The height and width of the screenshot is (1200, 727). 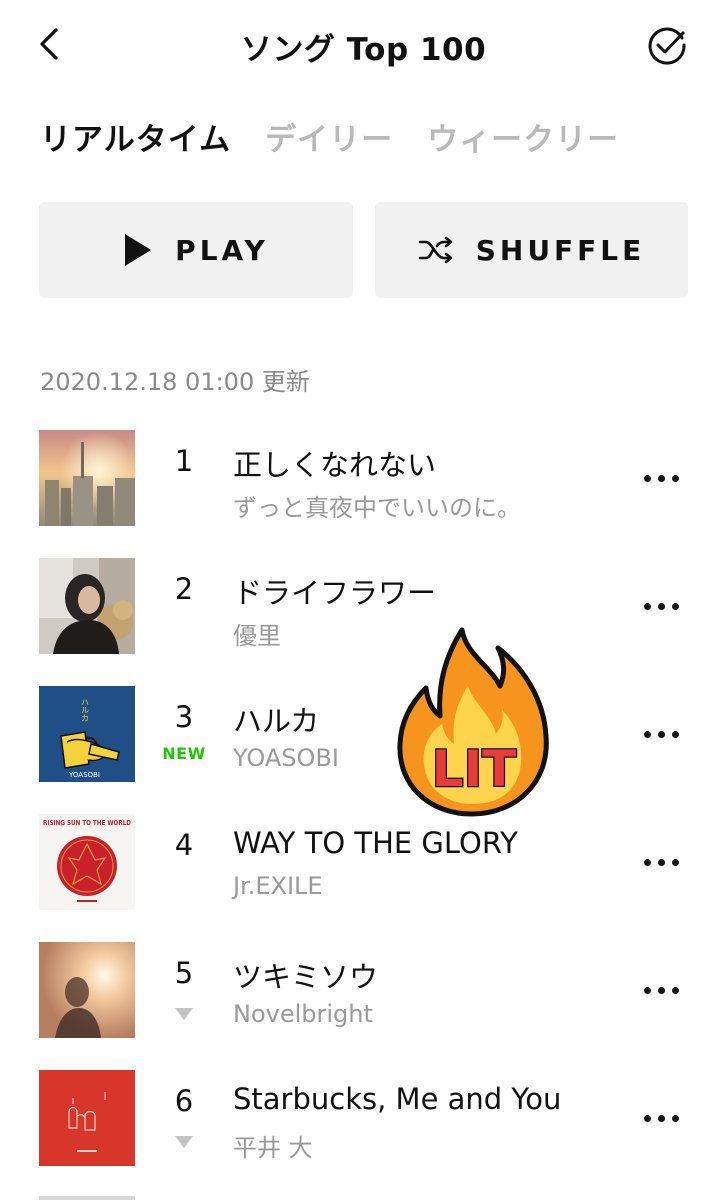 I want to click on album-art: ハルカ YOASOBI, so click(x=87, y=734).